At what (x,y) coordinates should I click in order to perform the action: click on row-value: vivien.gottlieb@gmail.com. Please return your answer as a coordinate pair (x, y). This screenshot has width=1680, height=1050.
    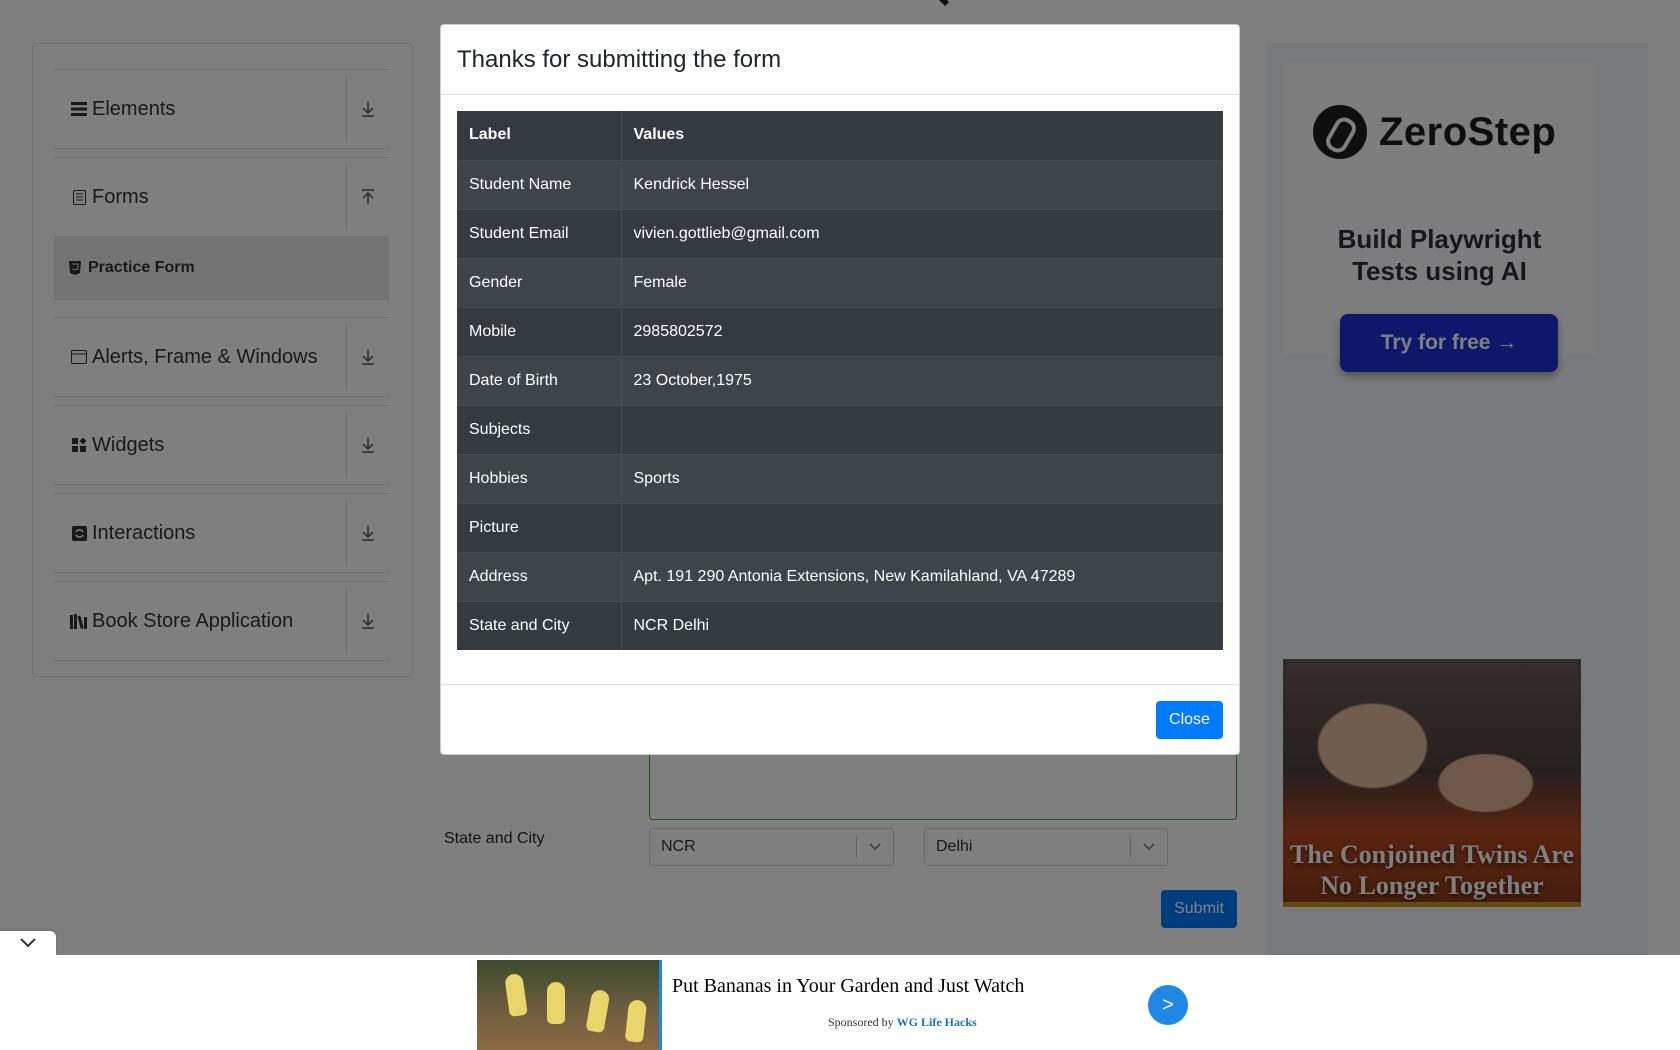
    Looking at the image, I should click on (922, 233).